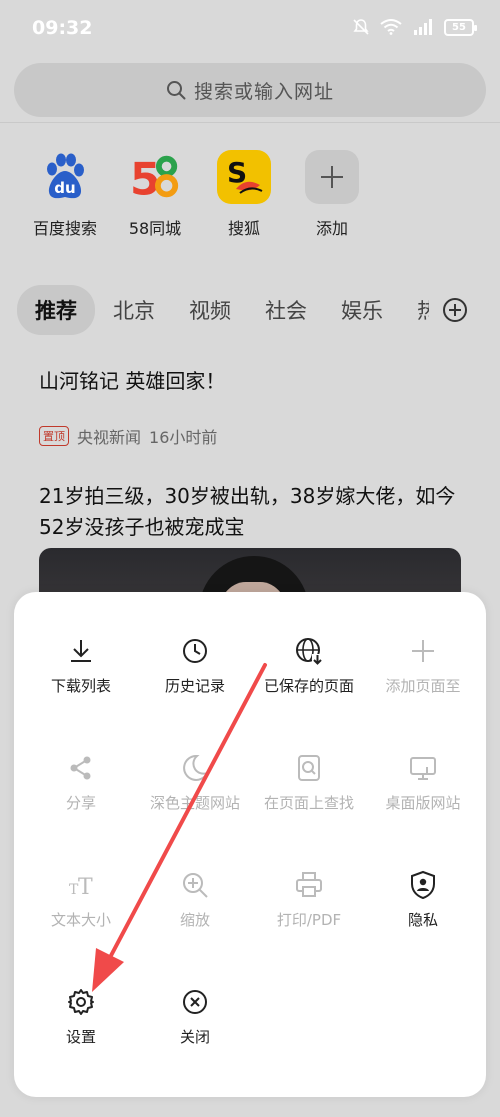 This screenshot has width=500, height=1117. What do you see at coordinates (195, 651) in the screenshot?
I see `clock-icon` at bounding box center [195, 651].